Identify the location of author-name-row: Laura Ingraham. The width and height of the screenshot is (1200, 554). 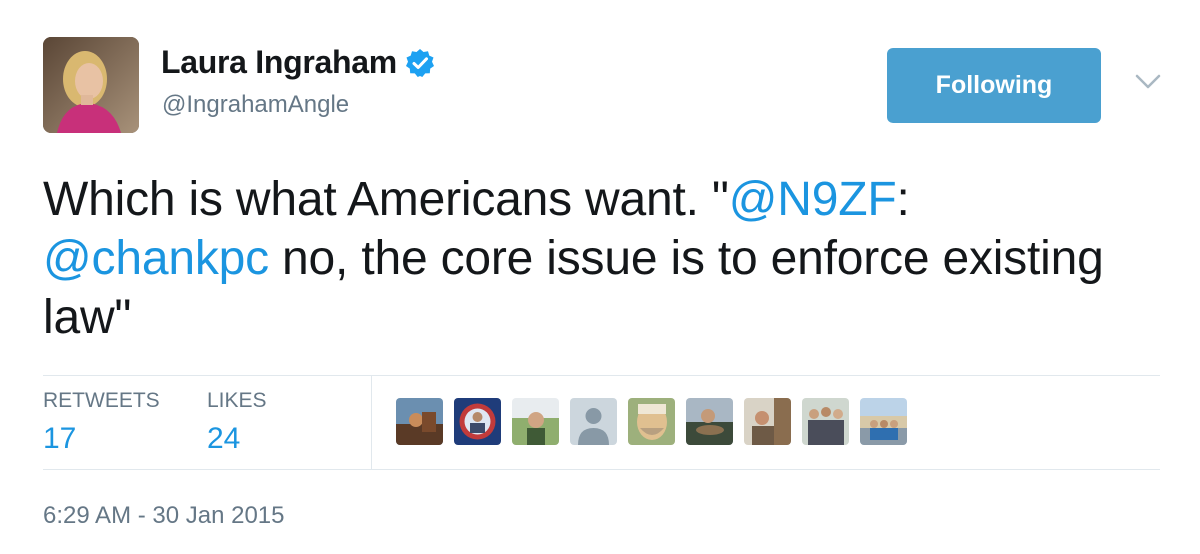
(298, 62).